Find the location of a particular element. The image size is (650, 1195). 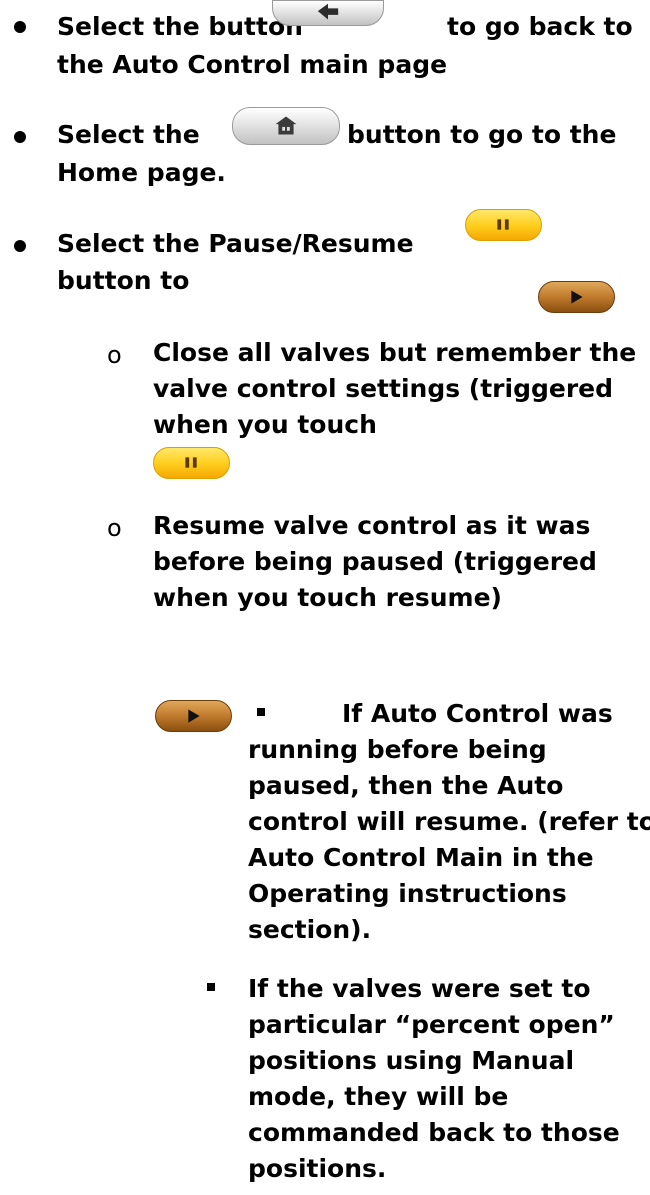

sub-sub-item-2-line-5: commanded back to those is located at coordinates (434, 1132).